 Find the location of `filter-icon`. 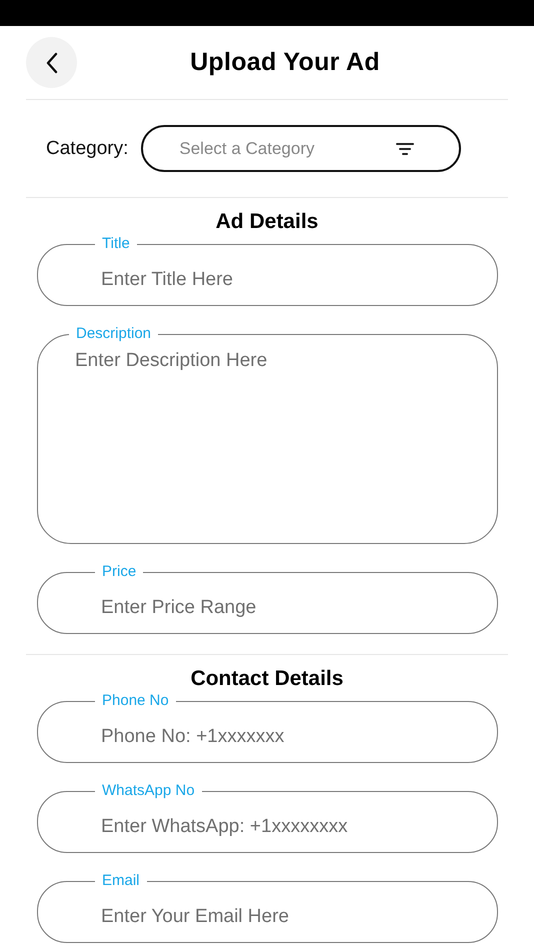

filter-icon is located at coordinates (405, 149).